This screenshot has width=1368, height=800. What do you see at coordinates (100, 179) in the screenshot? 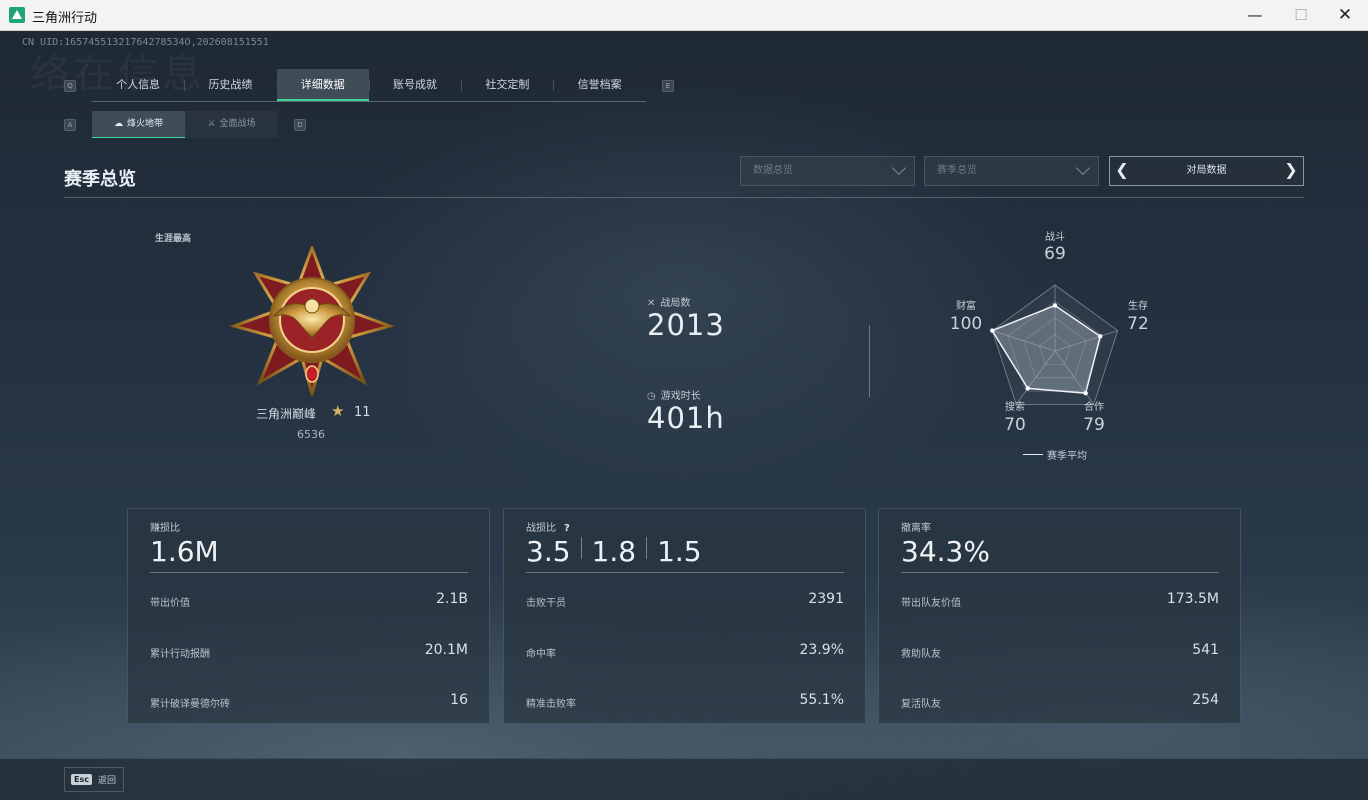
I see `section-title: 赛季总览` at bounding box center [100, 179].